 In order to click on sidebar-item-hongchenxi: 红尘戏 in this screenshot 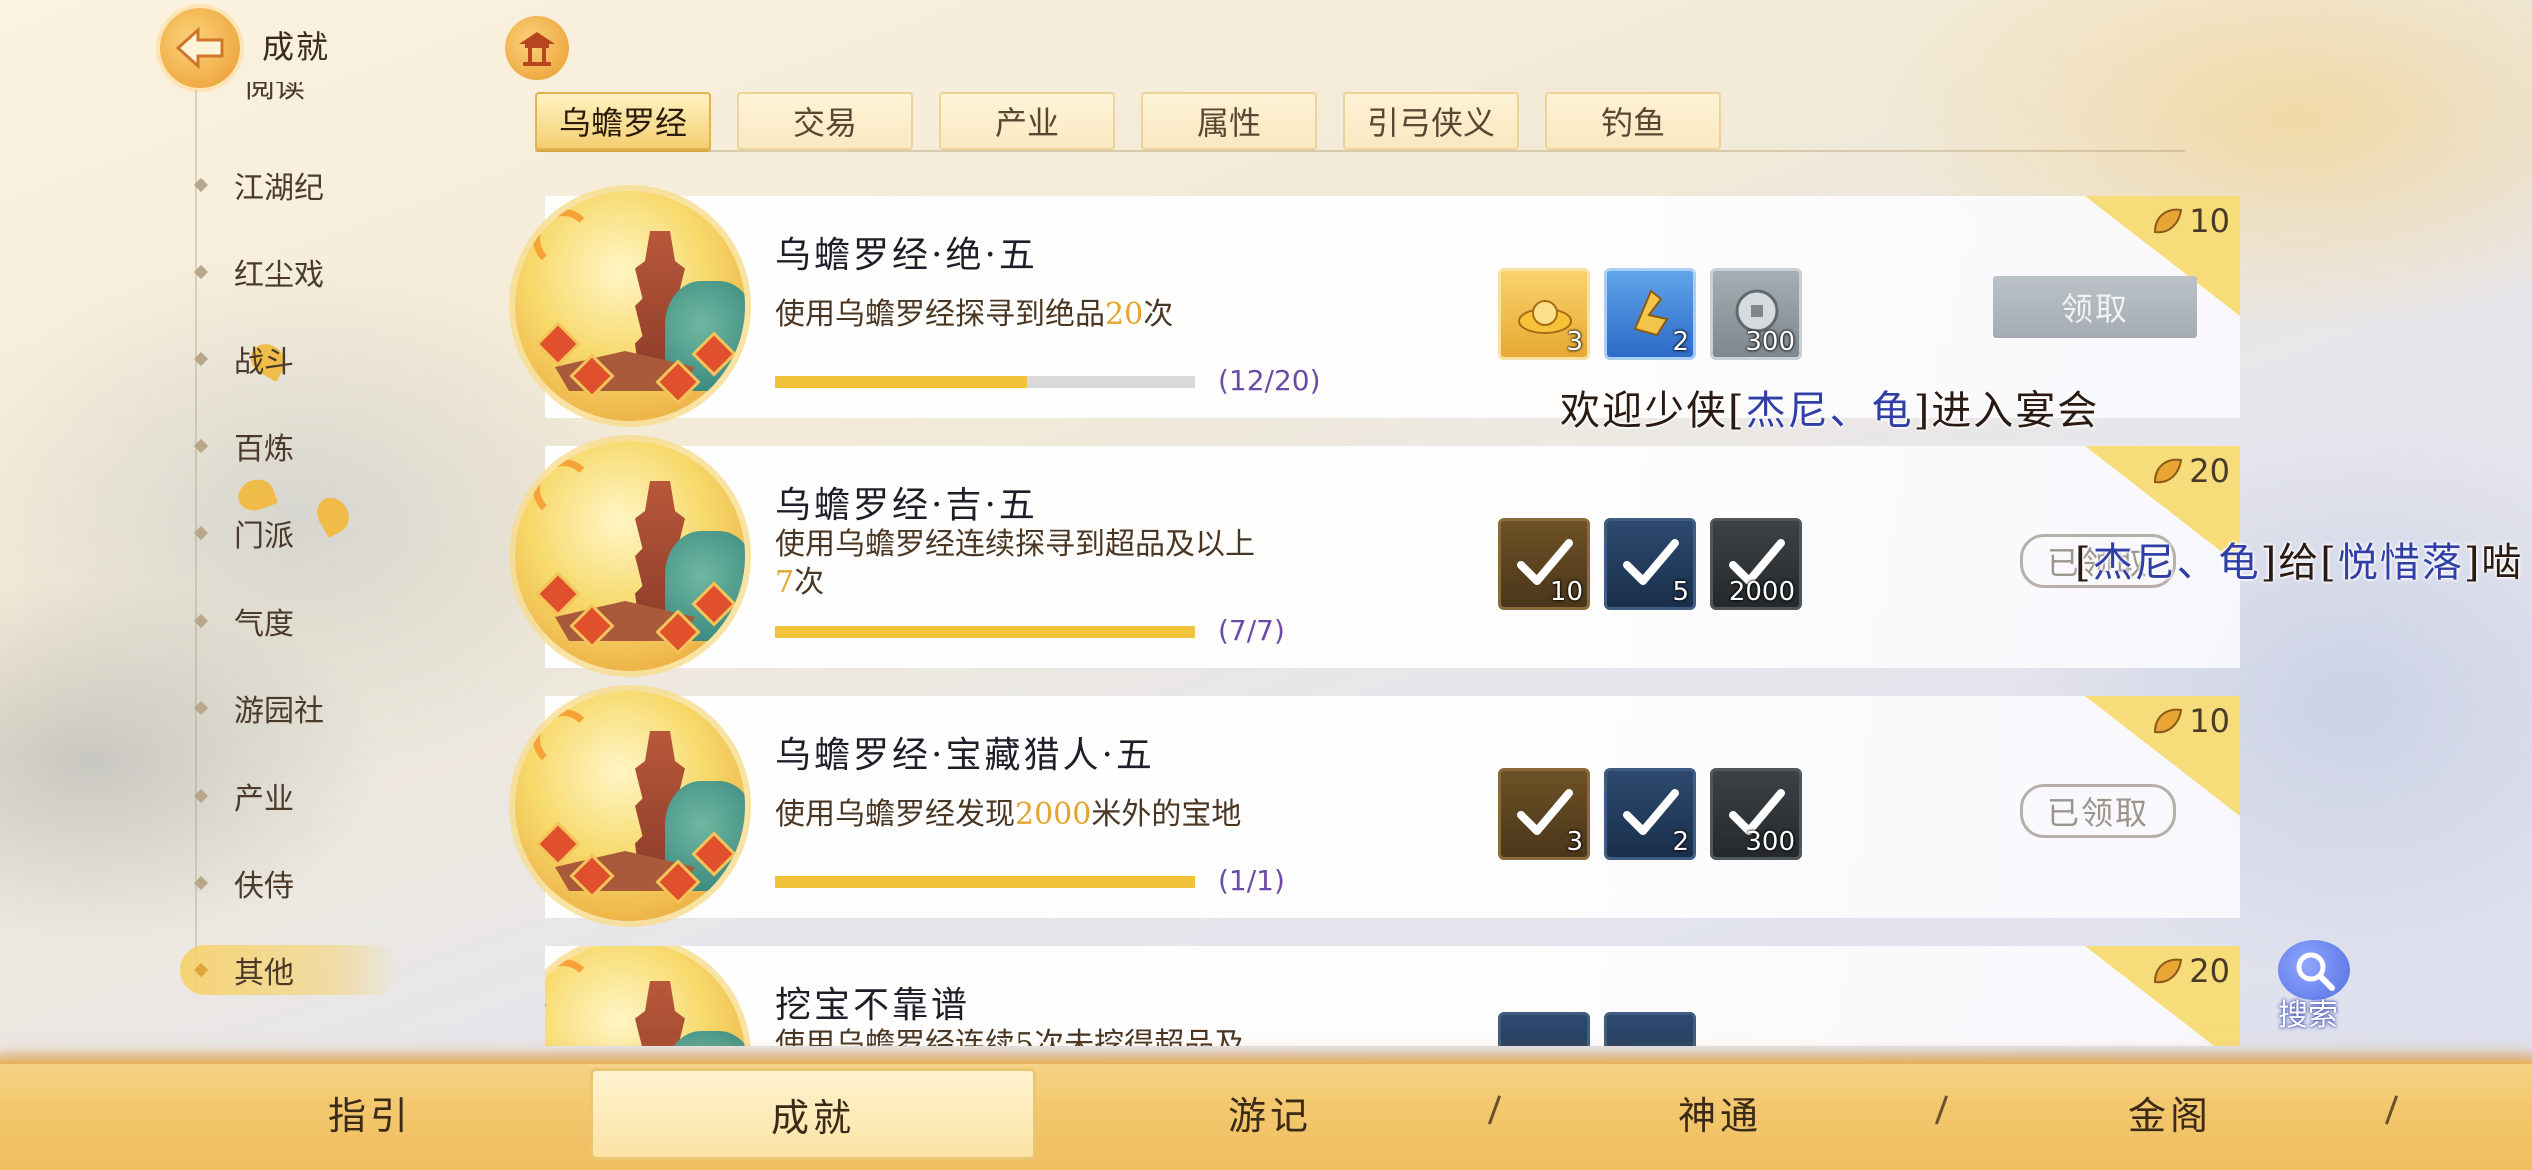, I will do `click(286, 272)`.